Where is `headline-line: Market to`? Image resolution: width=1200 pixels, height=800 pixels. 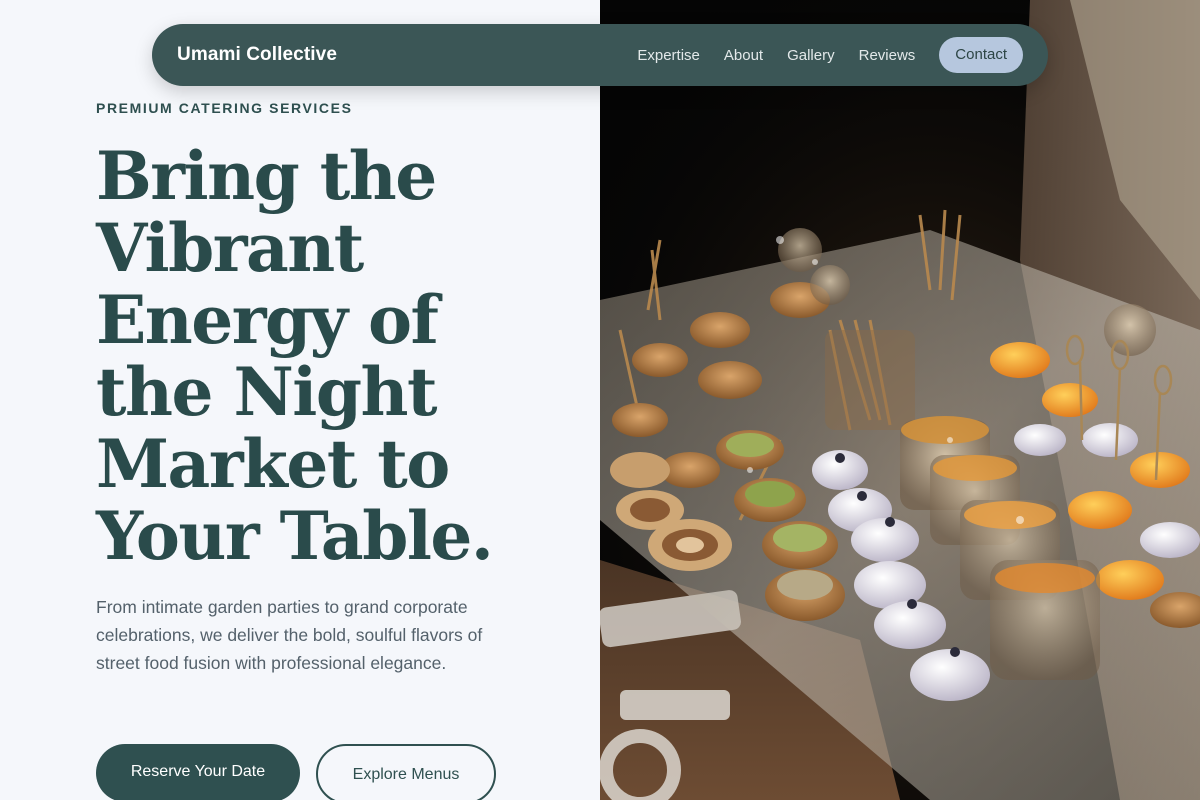 headline-line: Market to is located at coordinates (273, 464).